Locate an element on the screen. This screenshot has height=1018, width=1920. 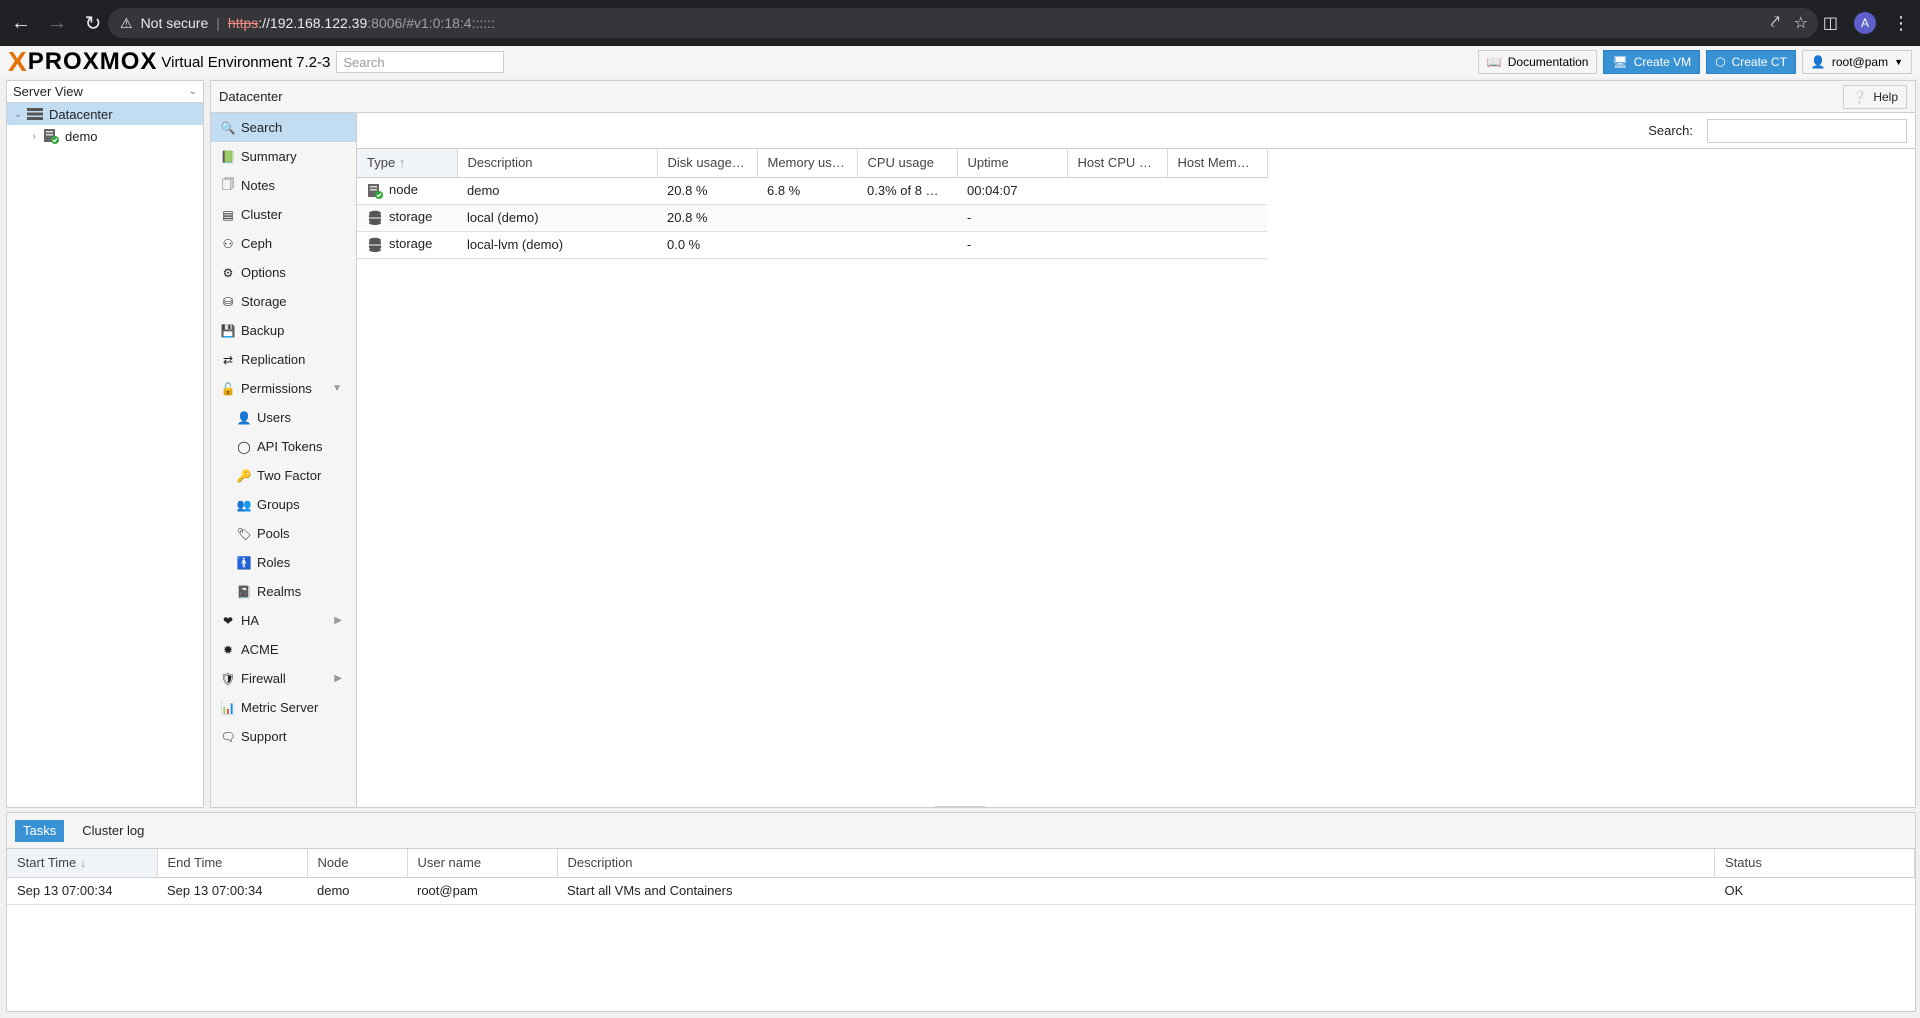
database-icon is located at coordinates (375, 218).